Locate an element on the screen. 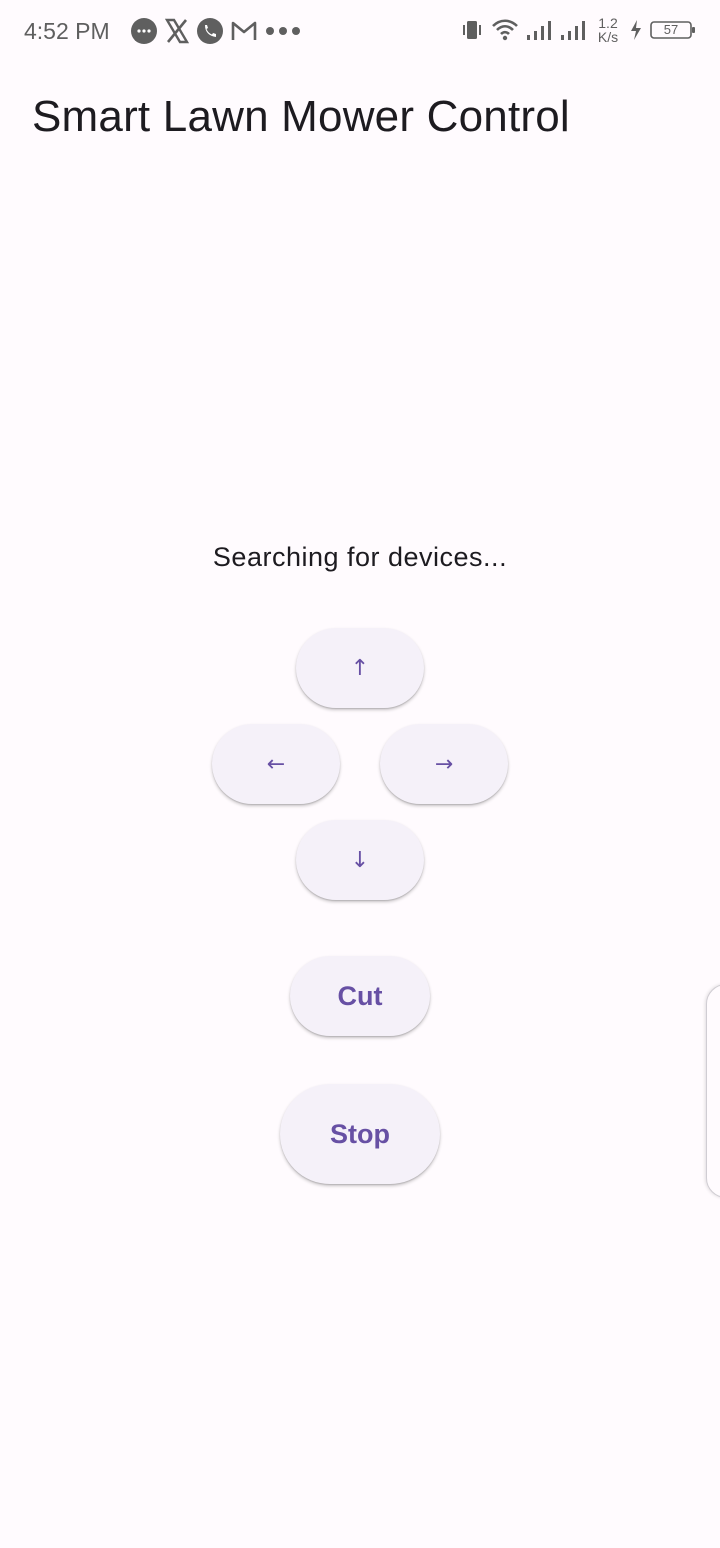  cut-button: Cut is located at coordinates (360, 996).